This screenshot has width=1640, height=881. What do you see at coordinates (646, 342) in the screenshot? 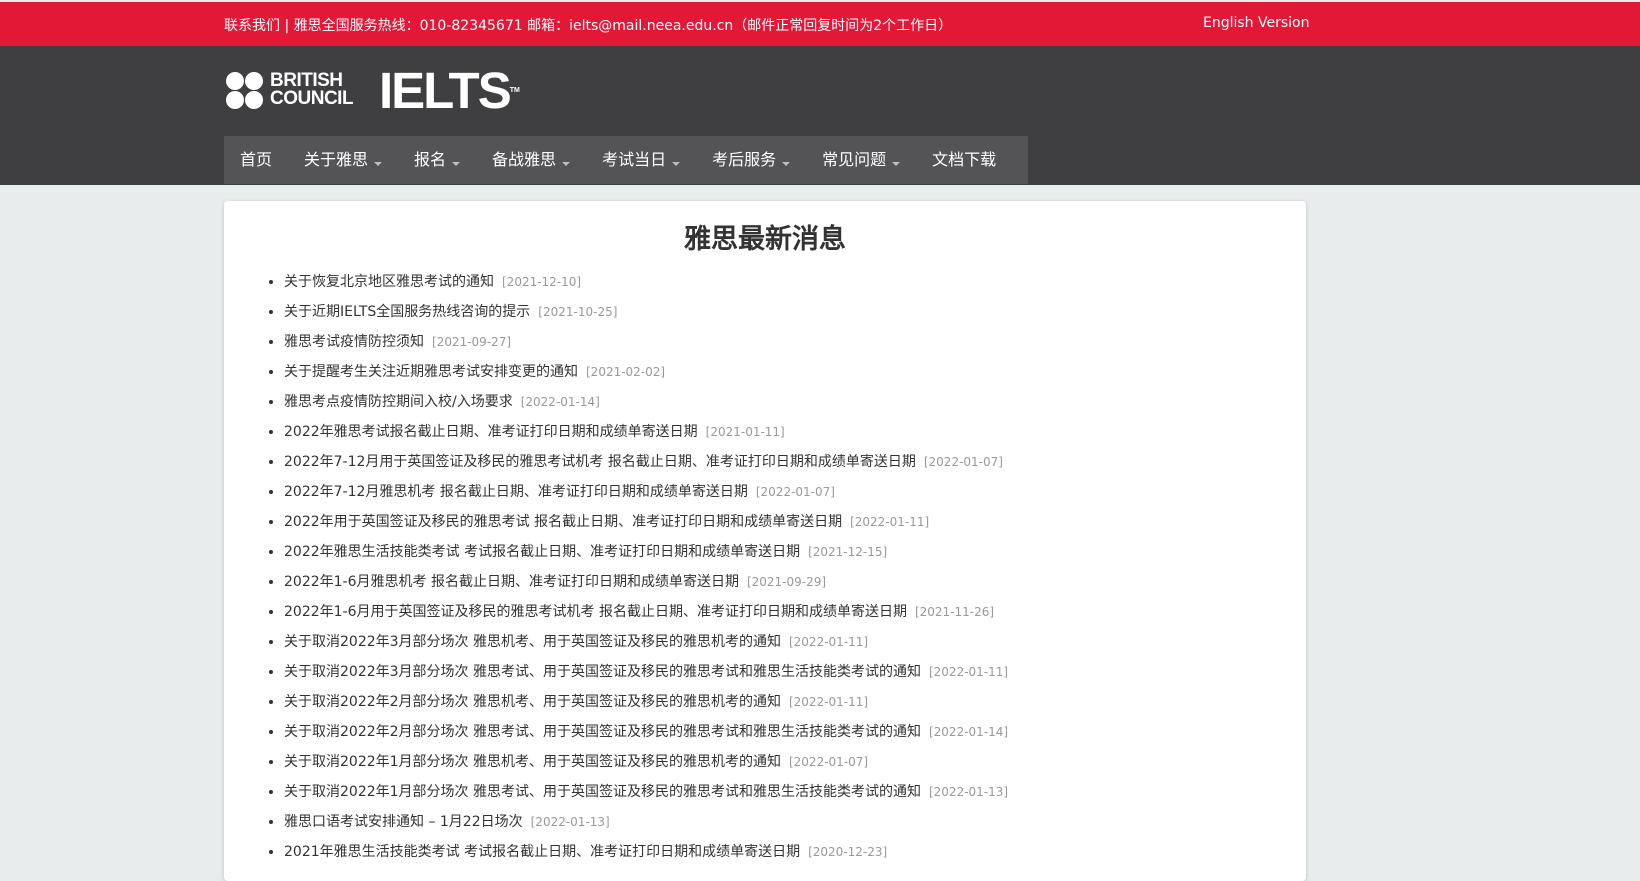
I see `news-item: 雅思考试疫情防控须知 [2021-09-27]` at bounding box center [646, 342].